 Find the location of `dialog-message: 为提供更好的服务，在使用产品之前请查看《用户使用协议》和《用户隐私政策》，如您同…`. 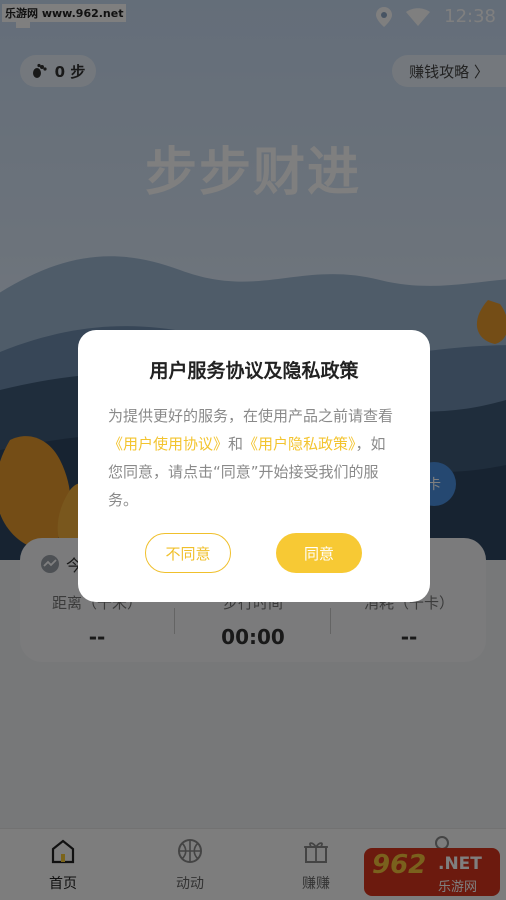

dialog-message: 为提供更好的服务，在使用产品之前请查看《用户使用协议》和《用户隐私政策》，如您同… is located at coordinates (254, 458).